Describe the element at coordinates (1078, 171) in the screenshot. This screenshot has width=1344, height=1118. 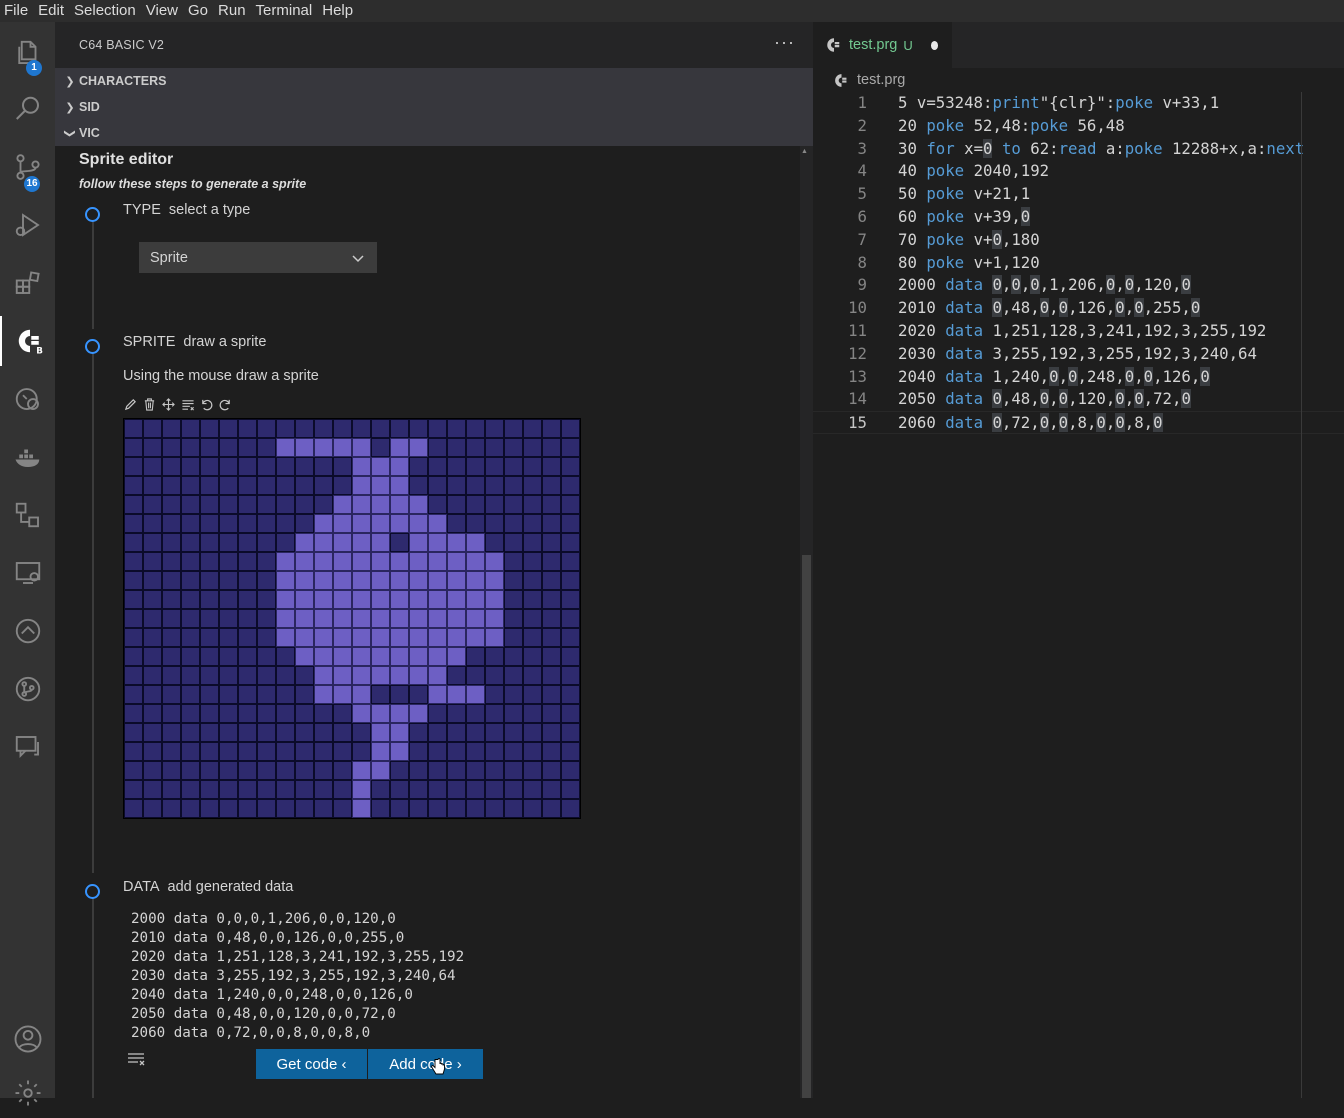
I see `code-line: 4 40 poke 2040,192` at that location.